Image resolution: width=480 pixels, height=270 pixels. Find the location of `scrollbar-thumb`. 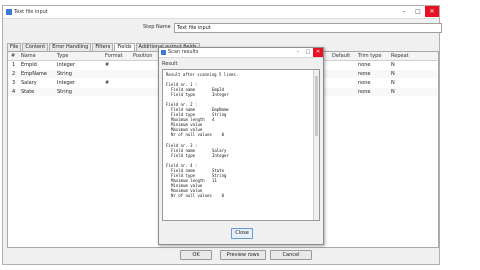

scrollbar-thumb is located at coordinates (316, 106).